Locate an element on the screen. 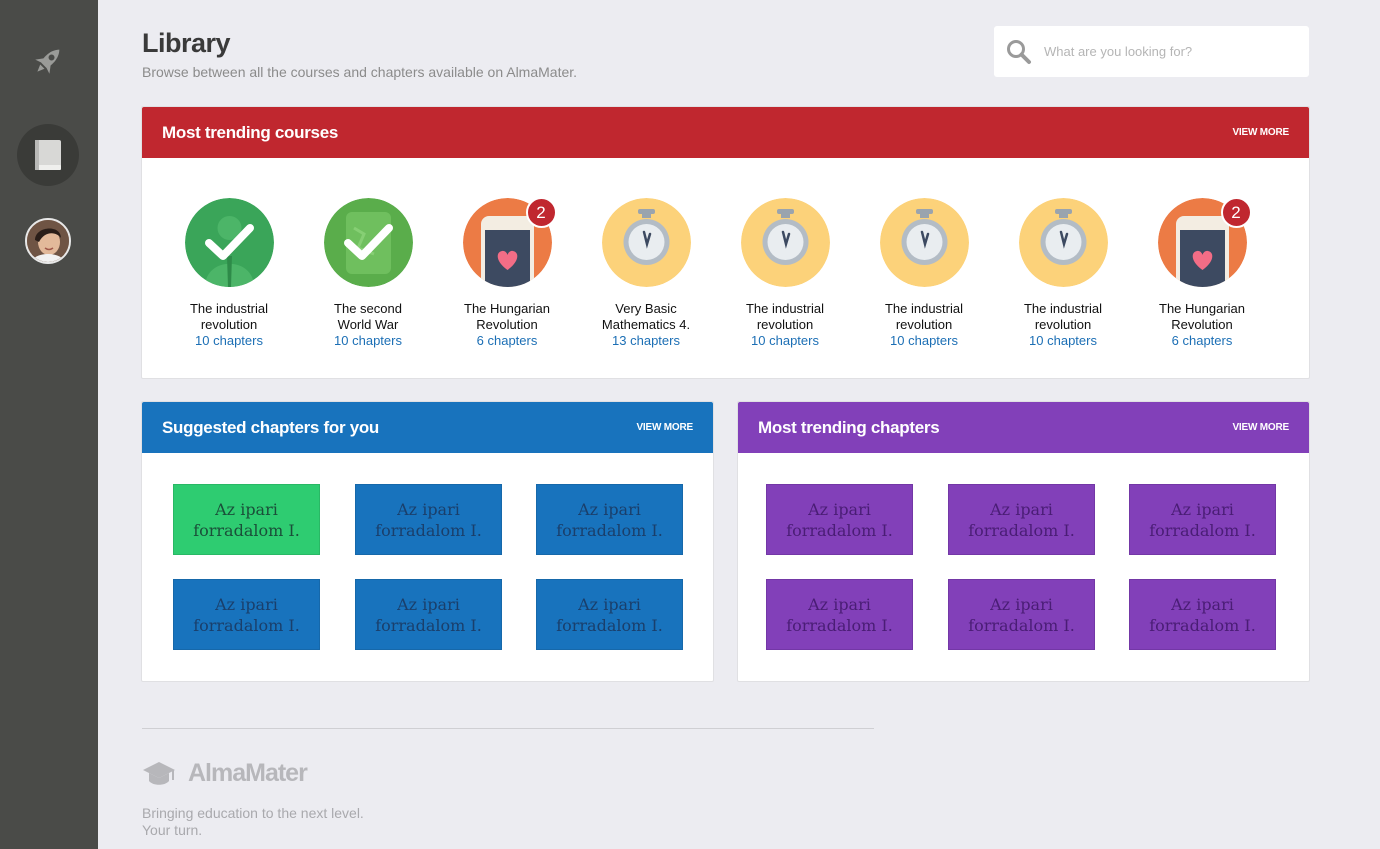 This screenshot has height=849, width=1380. panel-title: Suggested chapters for you is located at coordinates (271, 427).